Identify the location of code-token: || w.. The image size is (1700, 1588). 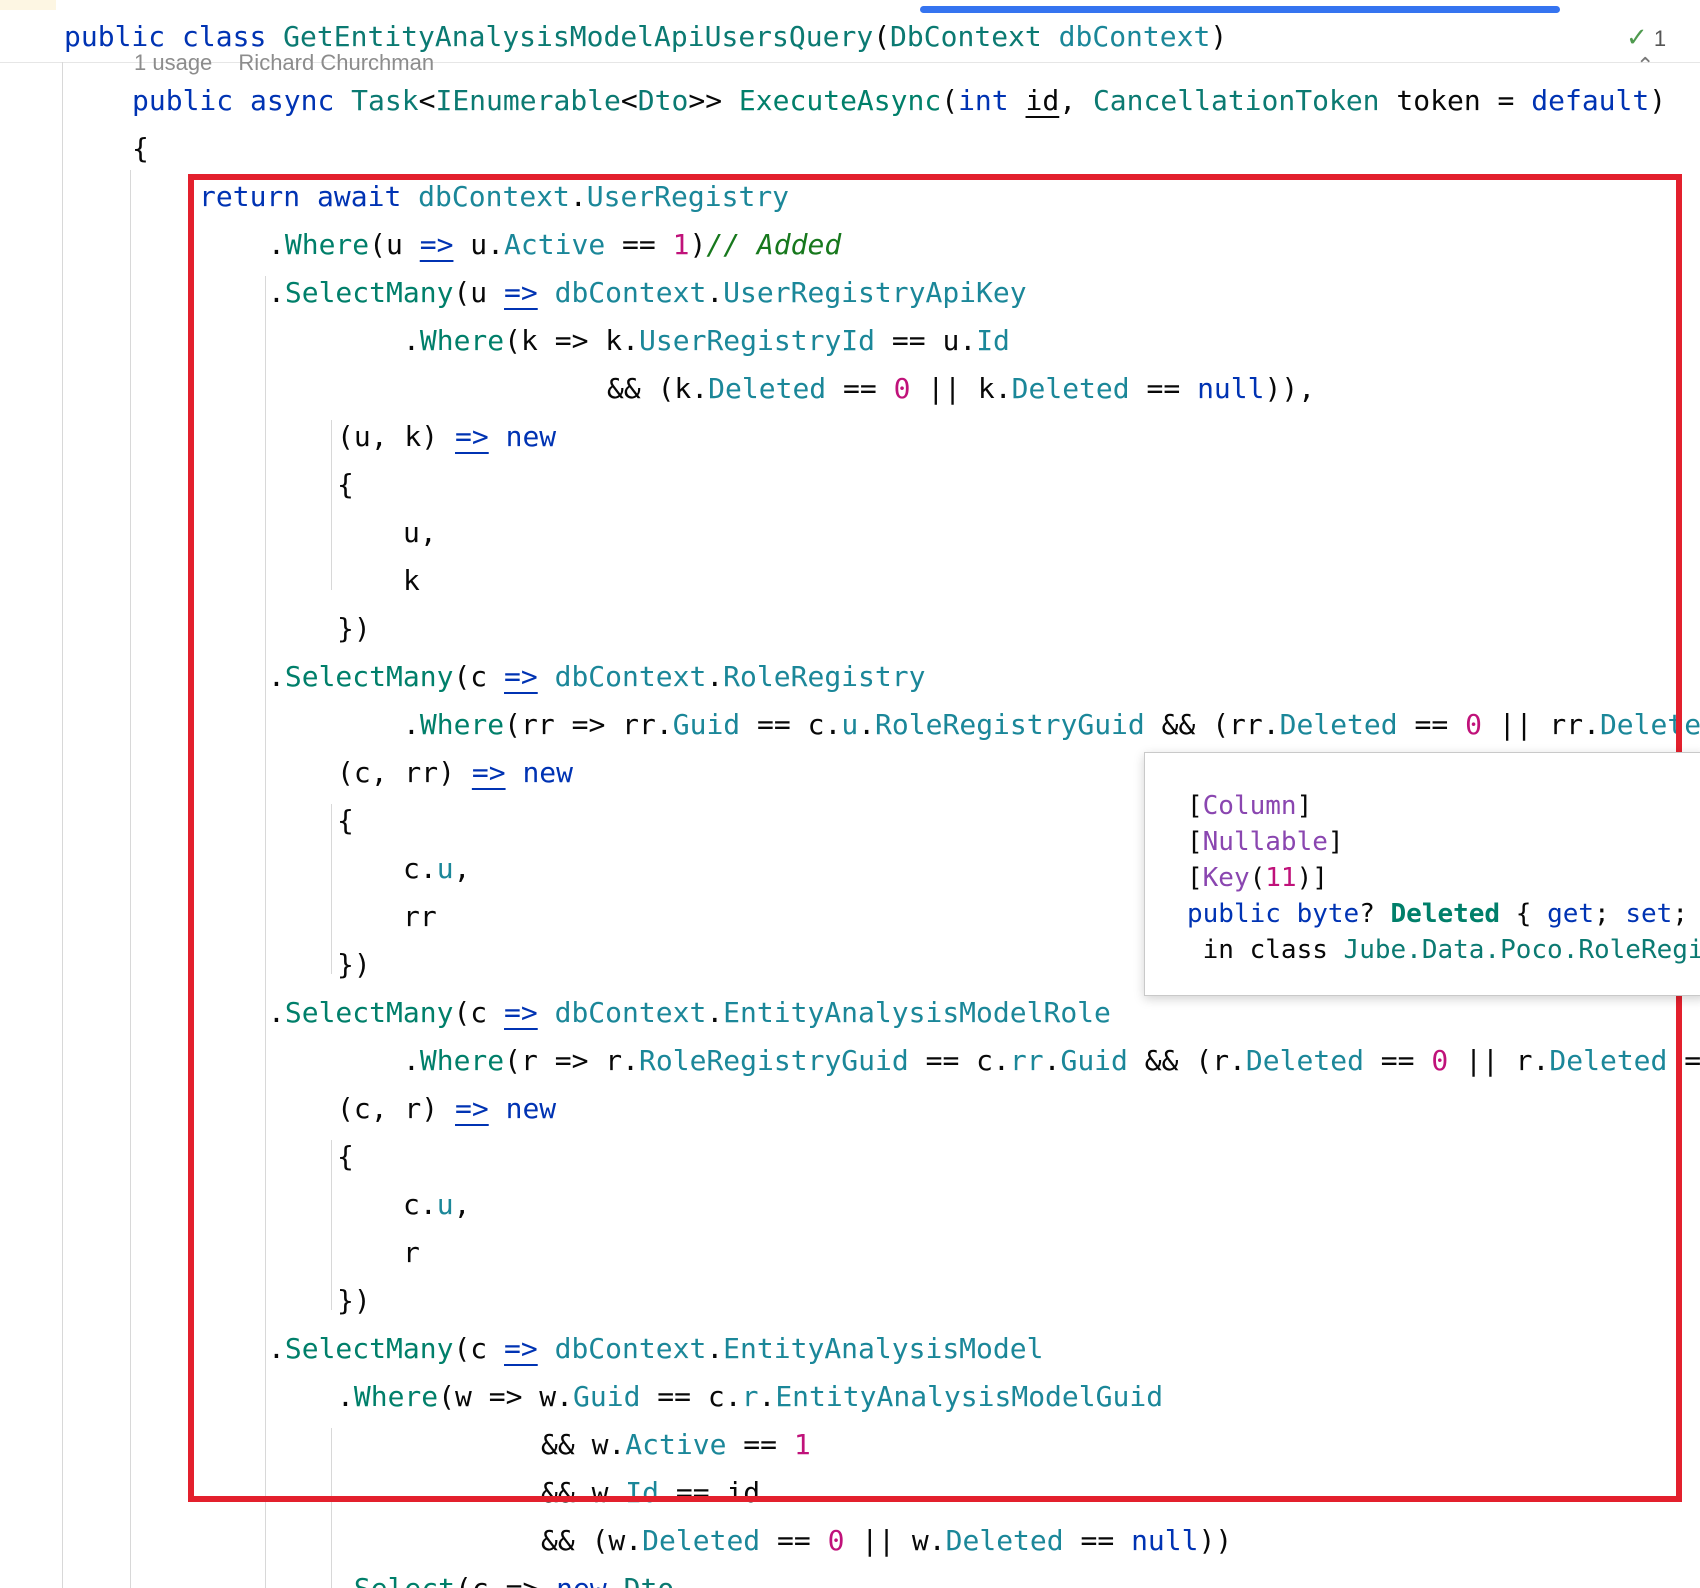
(895, 1540).